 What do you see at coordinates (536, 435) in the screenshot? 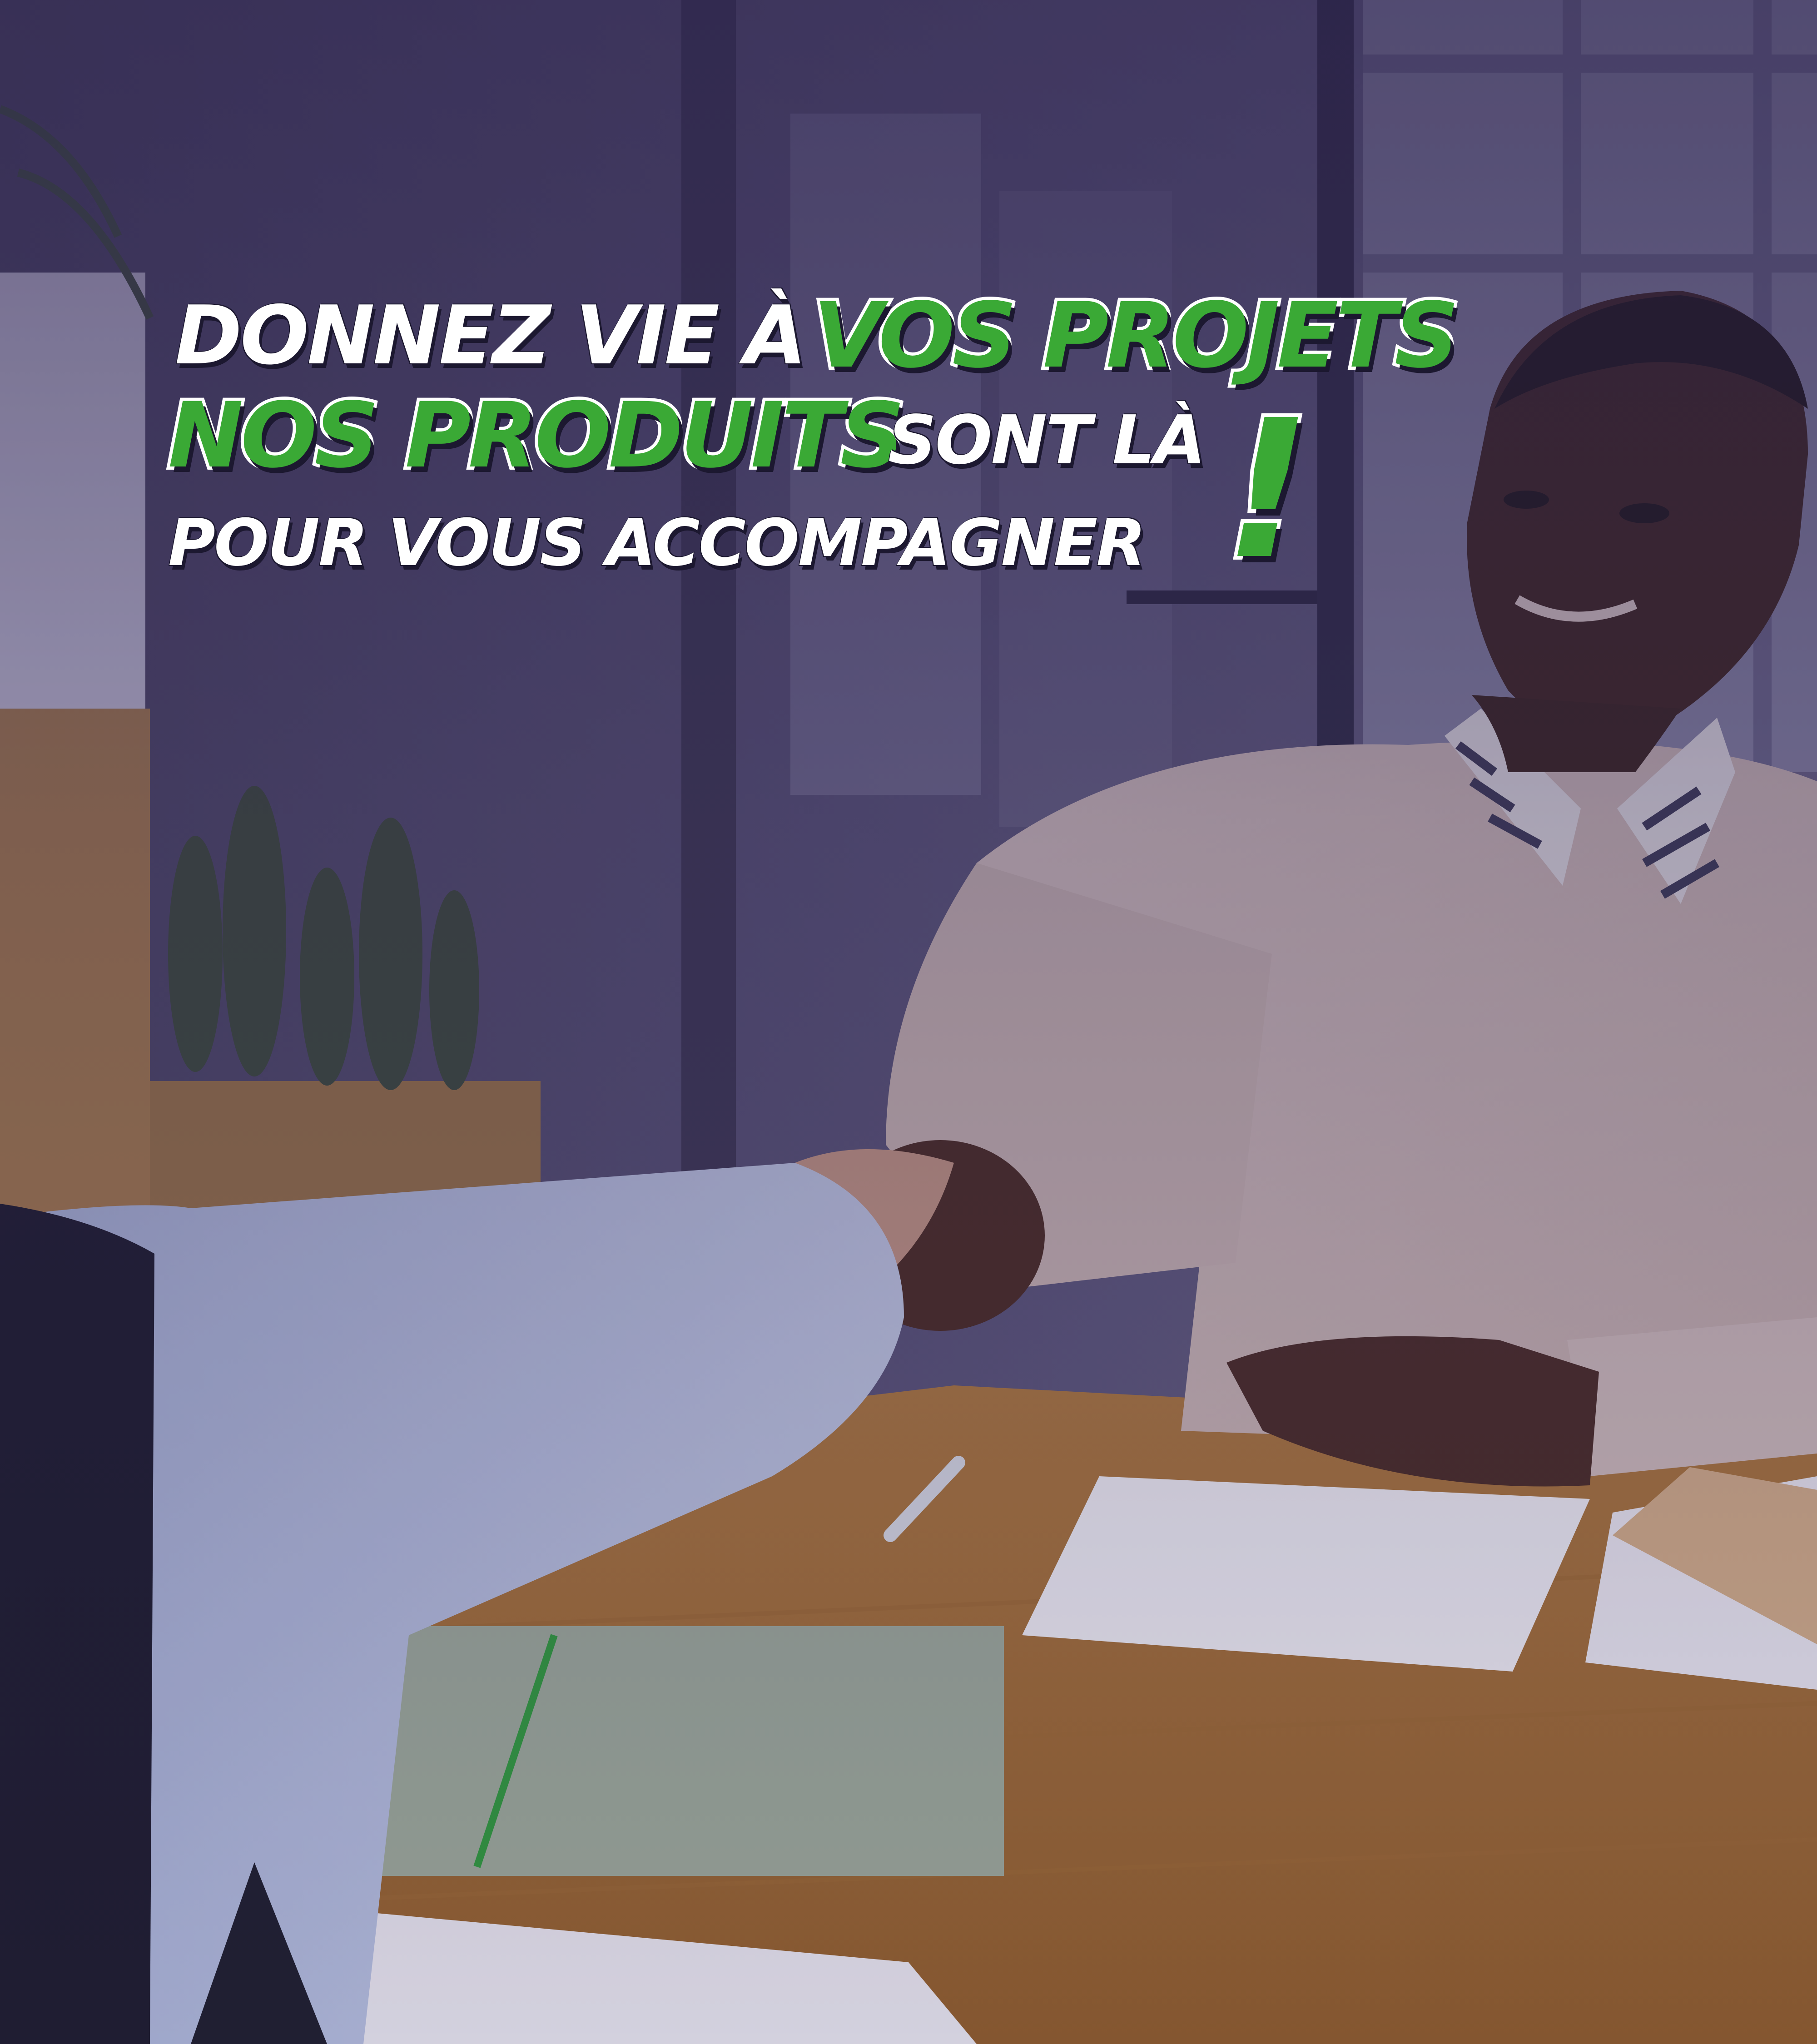
I see `headline-line2-green: NOS PRODUITS` at bounding box center [536, 435].